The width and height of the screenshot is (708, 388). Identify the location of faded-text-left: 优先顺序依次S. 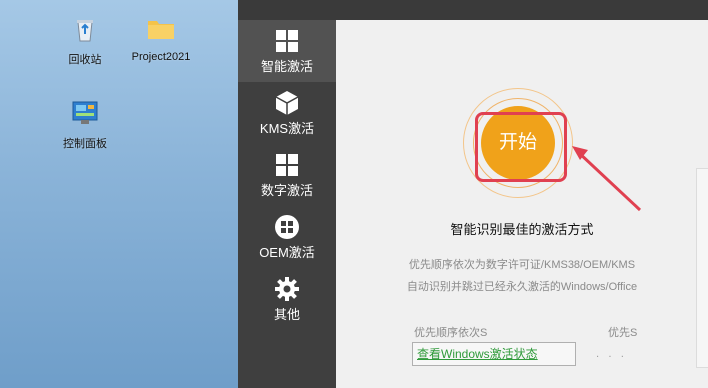
(451, 333).